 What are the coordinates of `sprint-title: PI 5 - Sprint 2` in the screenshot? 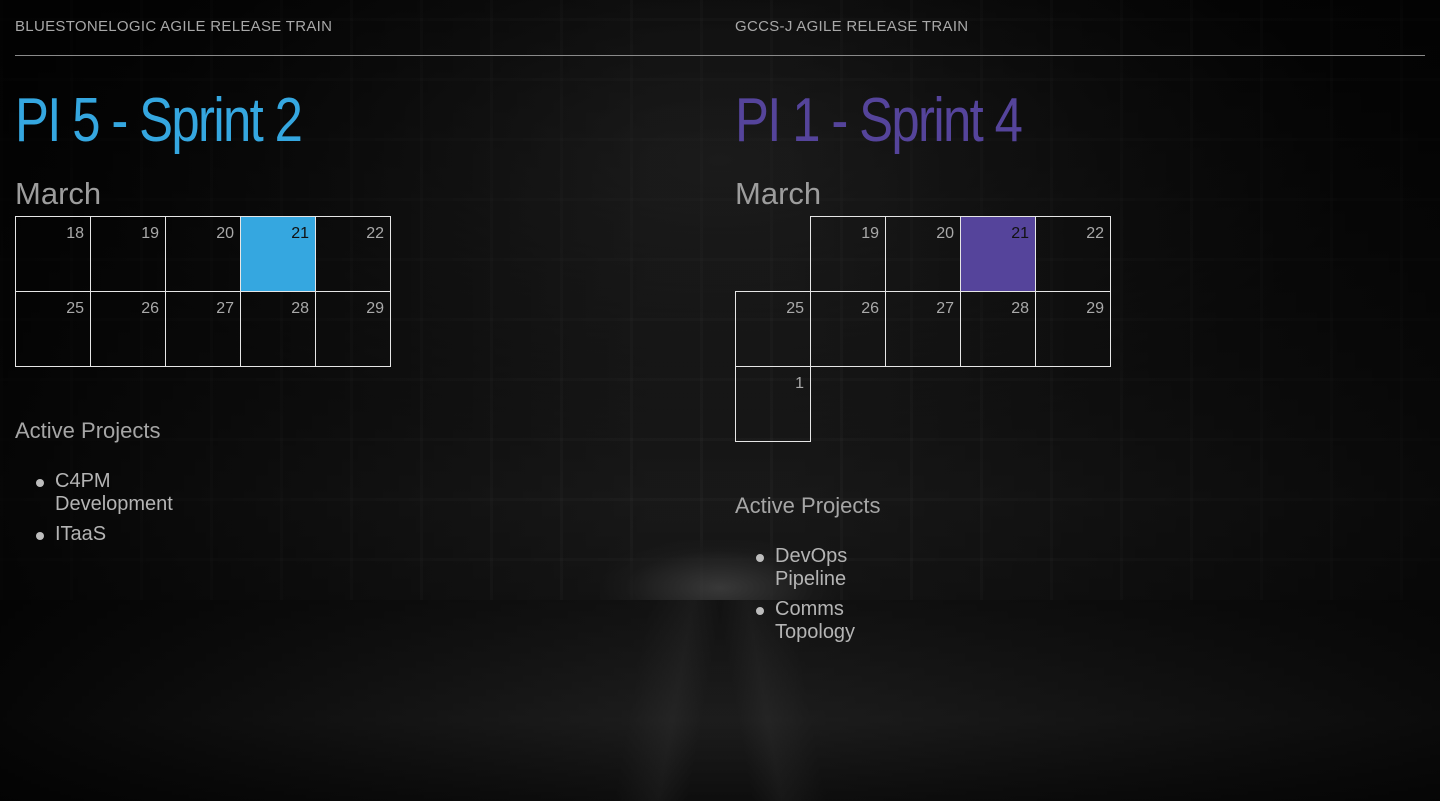 It's located at (159, 120).